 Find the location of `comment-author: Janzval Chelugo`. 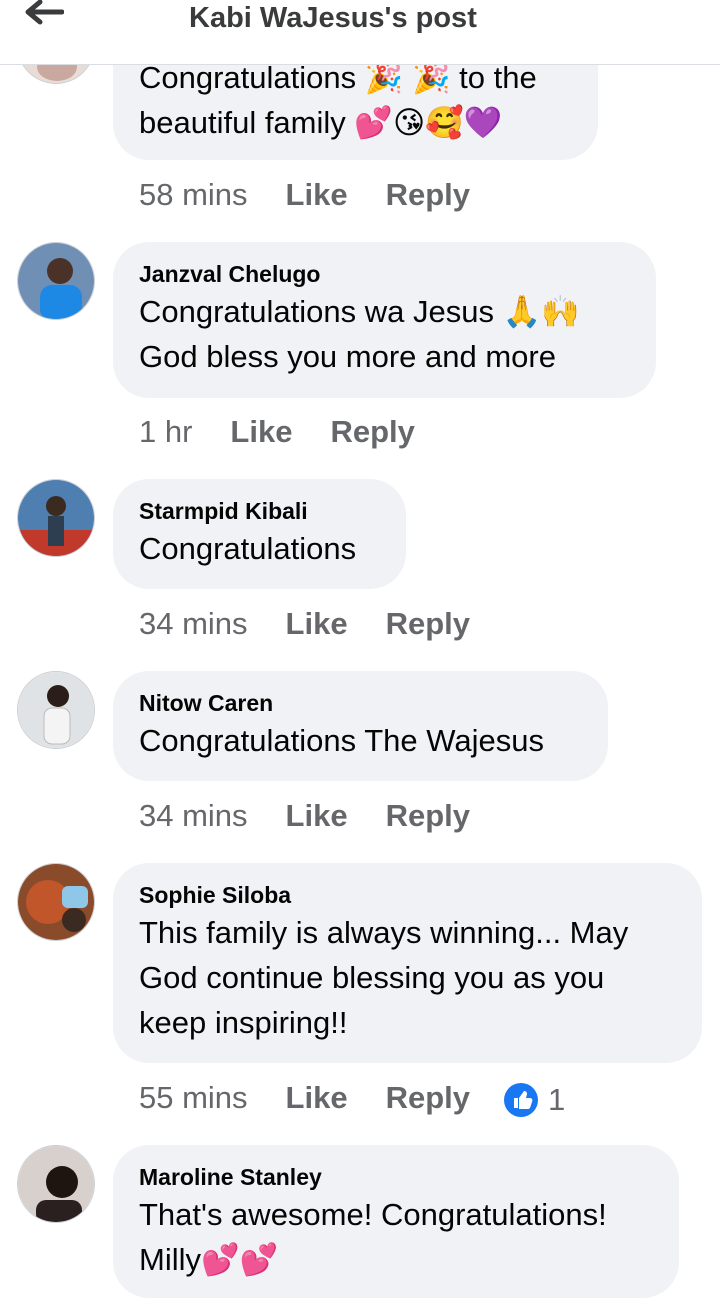

comment-author: Janzval Chelugo is located at coordinates (384, 274).